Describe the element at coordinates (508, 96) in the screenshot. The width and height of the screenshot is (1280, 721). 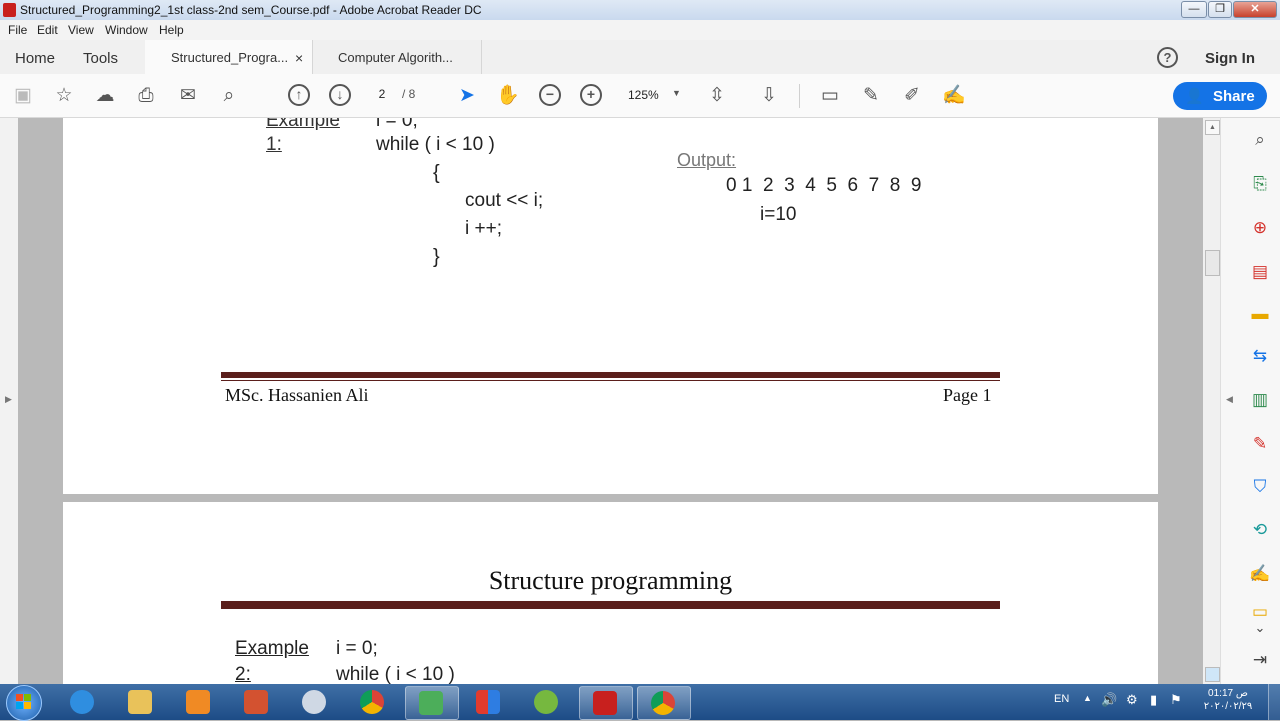
I see `hand-tool-icon: ✋` at that location.